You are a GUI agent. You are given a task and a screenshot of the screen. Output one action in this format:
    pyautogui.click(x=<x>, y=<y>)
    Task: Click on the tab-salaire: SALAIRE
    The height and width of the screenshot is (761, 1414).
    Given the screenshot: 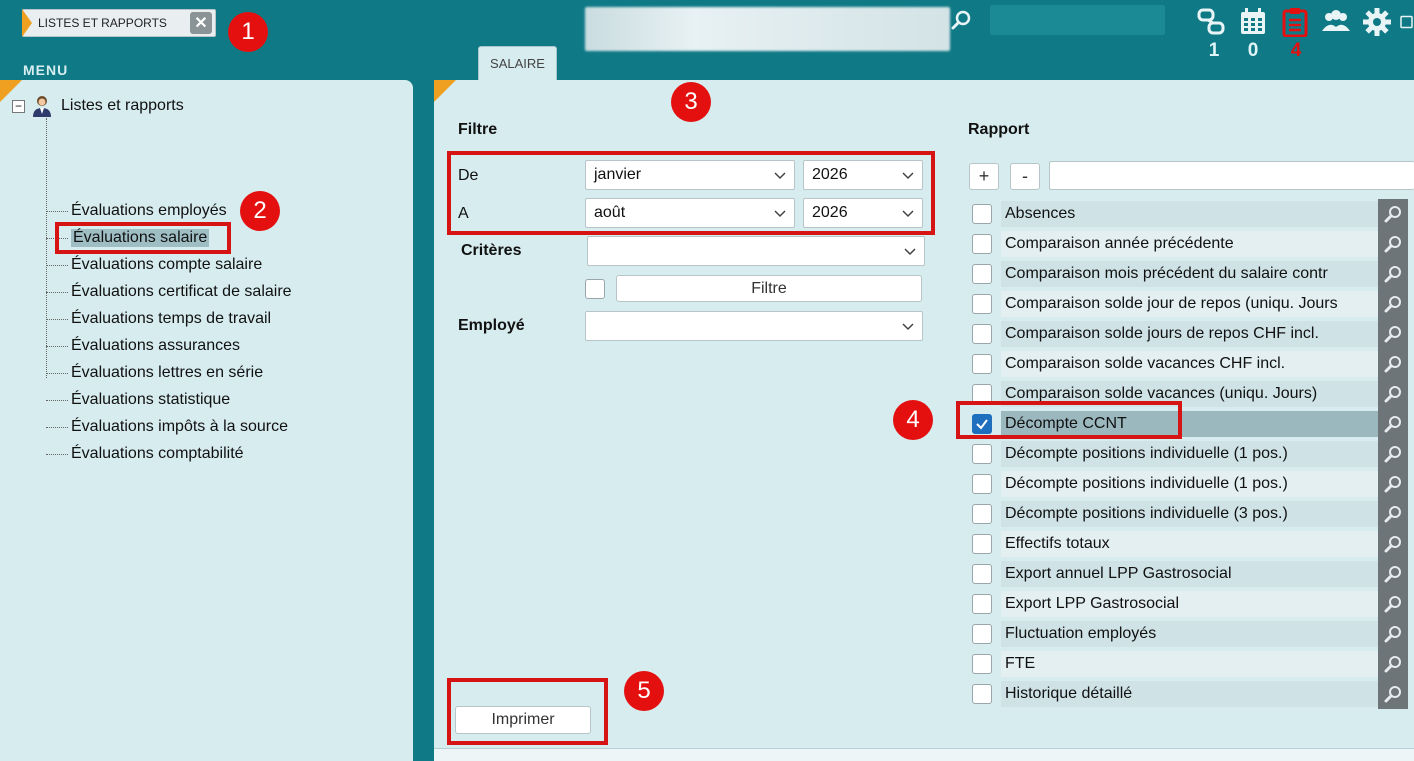 What is the action you would take?
    pyautogui.click(x=517, y=63)
    